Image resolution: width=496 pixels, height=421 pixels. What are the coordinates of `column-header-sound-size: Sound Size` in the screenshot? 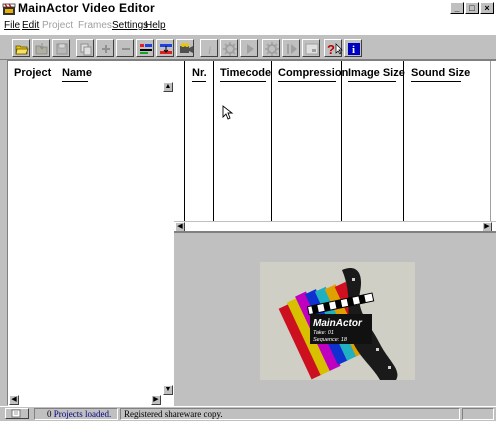 It's located at (440, 73).